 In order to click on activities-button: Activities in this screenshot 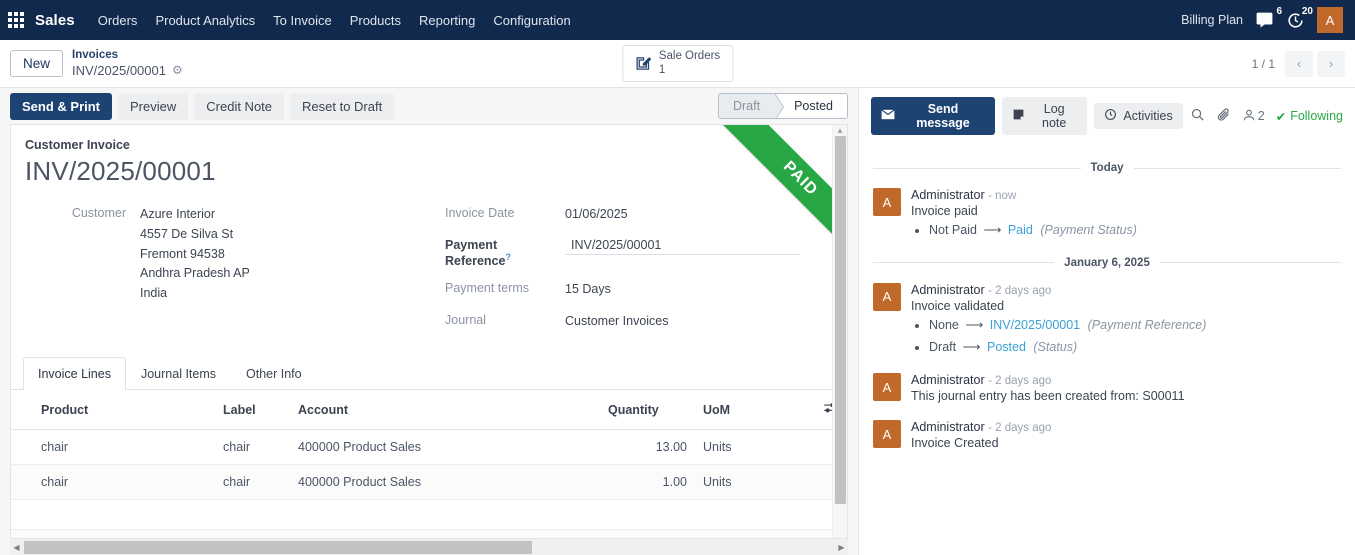, I will do `click(1138, 116)`.